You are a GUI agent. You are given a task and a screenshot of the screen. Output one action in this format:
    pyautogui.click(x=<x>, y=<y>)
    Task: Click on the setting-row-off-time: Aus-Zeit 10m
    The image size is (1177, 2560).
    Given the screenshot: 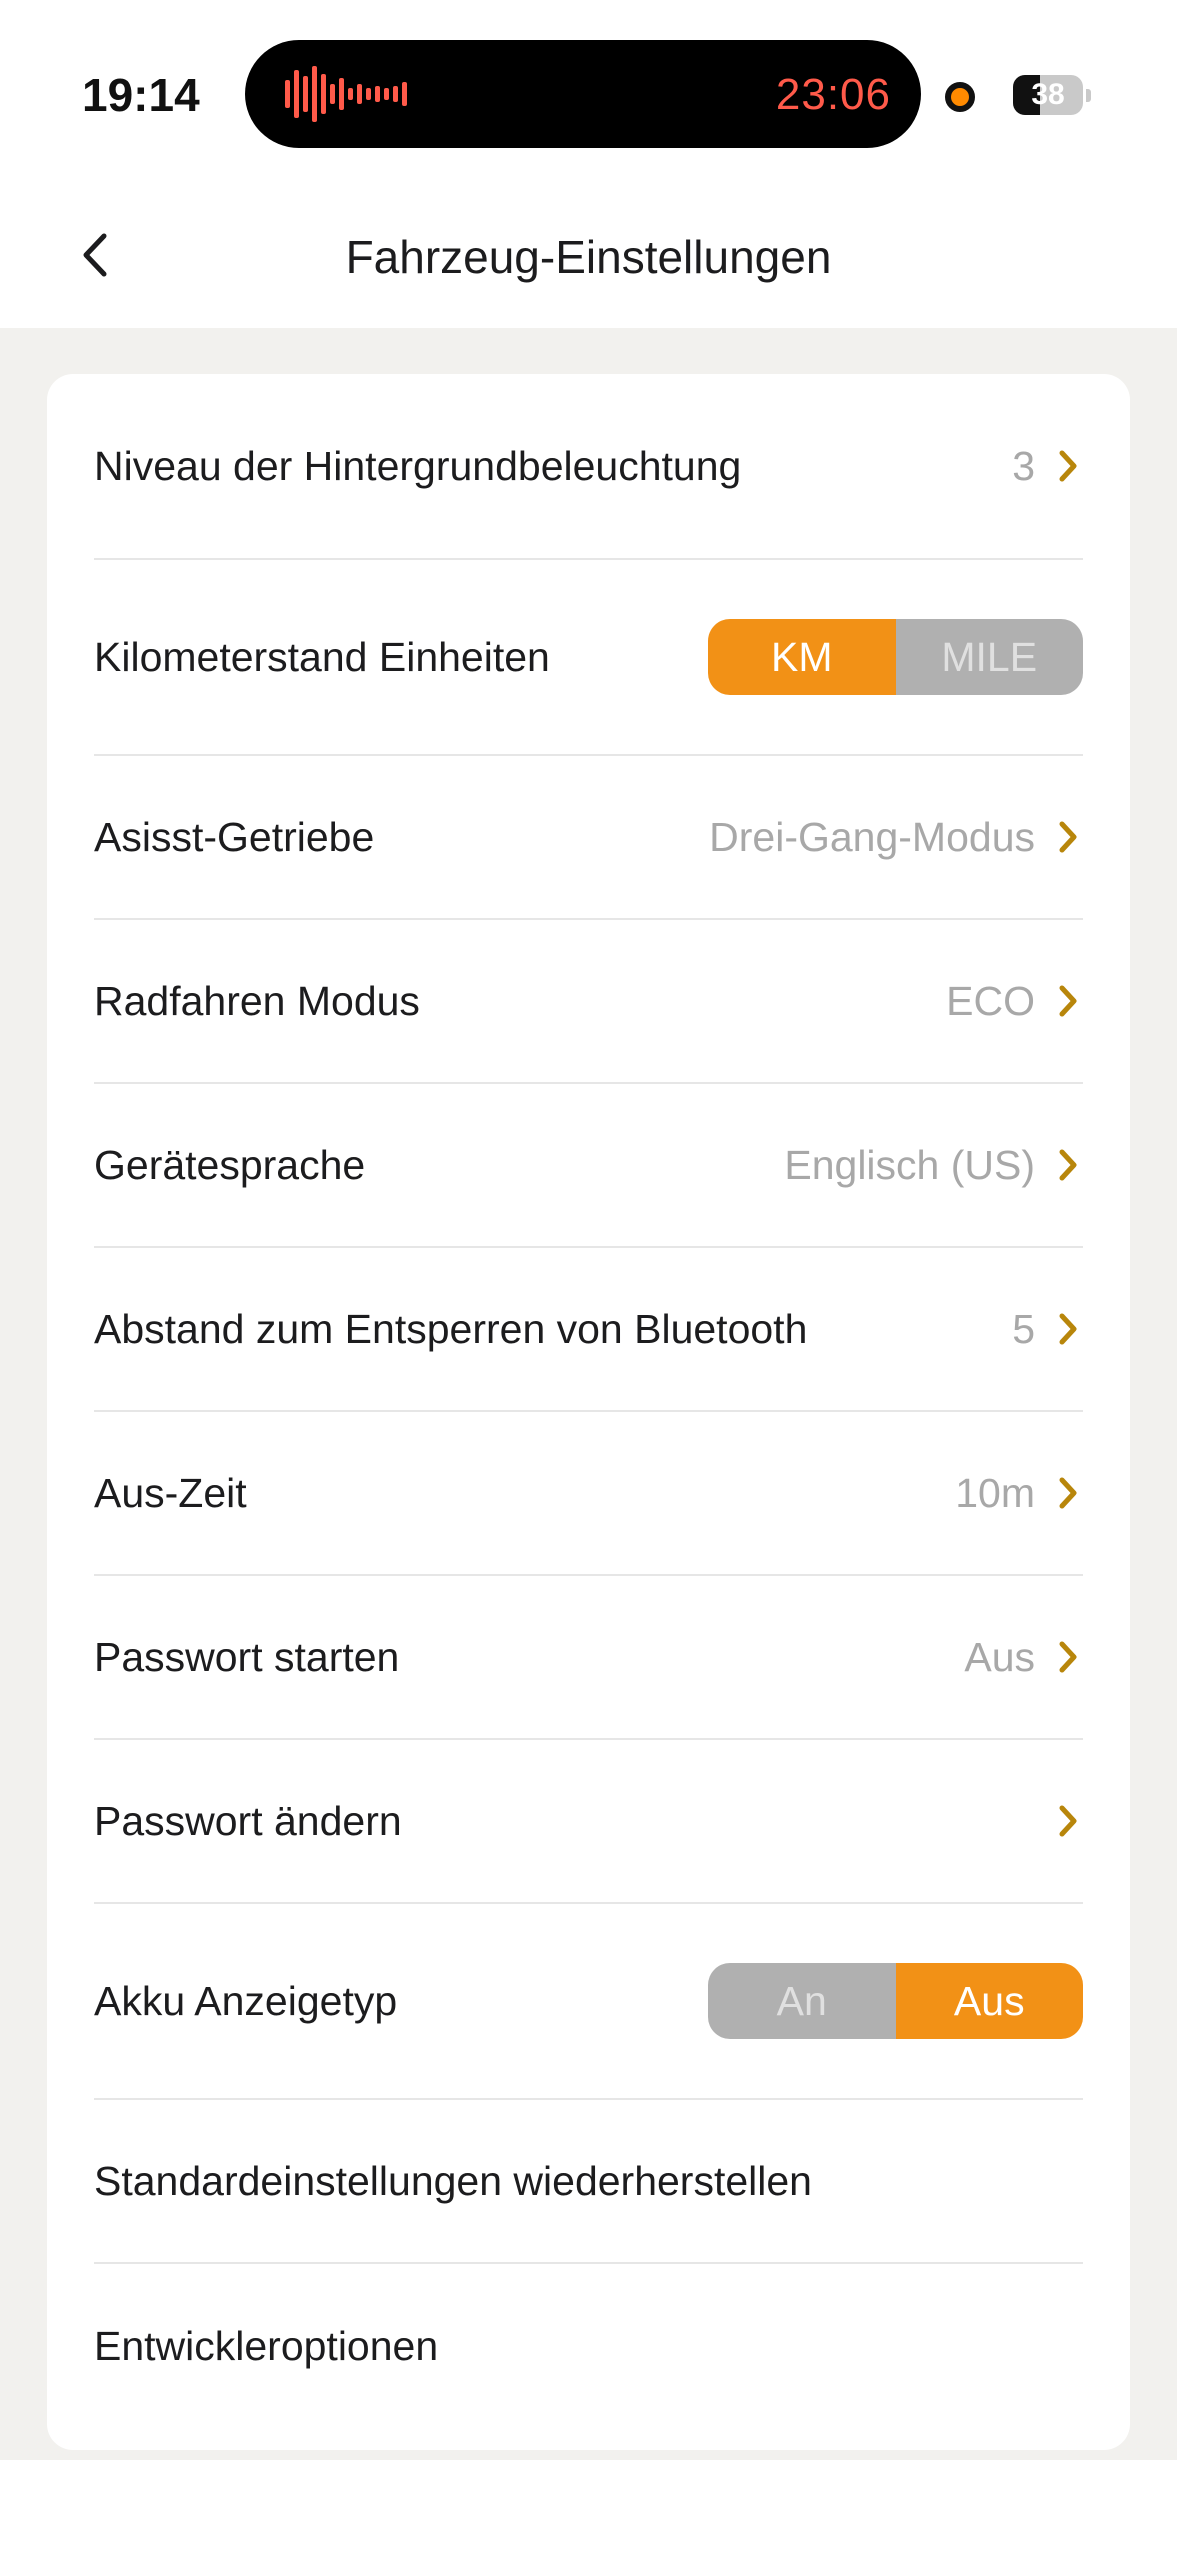 What is the action you would take?
    pyautogui.click(x=588, y=1494)
    